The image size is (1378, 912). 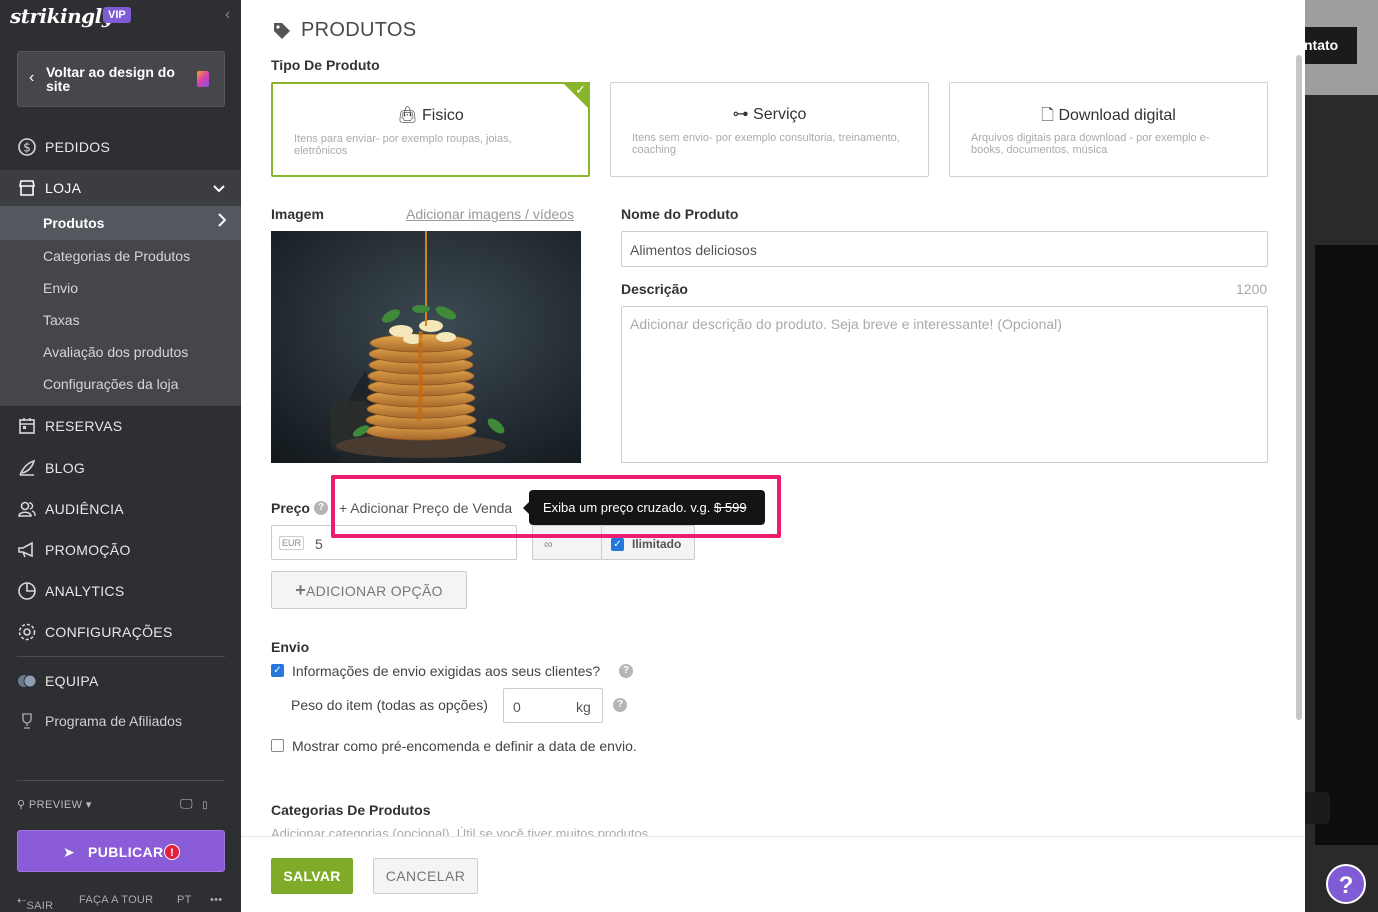 I want to click on mobile-icon: ▯, so click(x=205, y=805).